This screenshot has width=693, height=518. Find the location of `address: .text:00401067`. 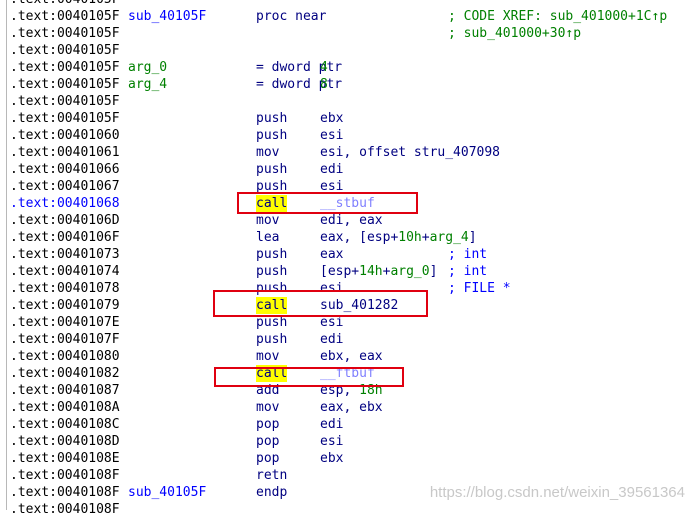

address: .text:00401067 is located at coordinates (65, 186).